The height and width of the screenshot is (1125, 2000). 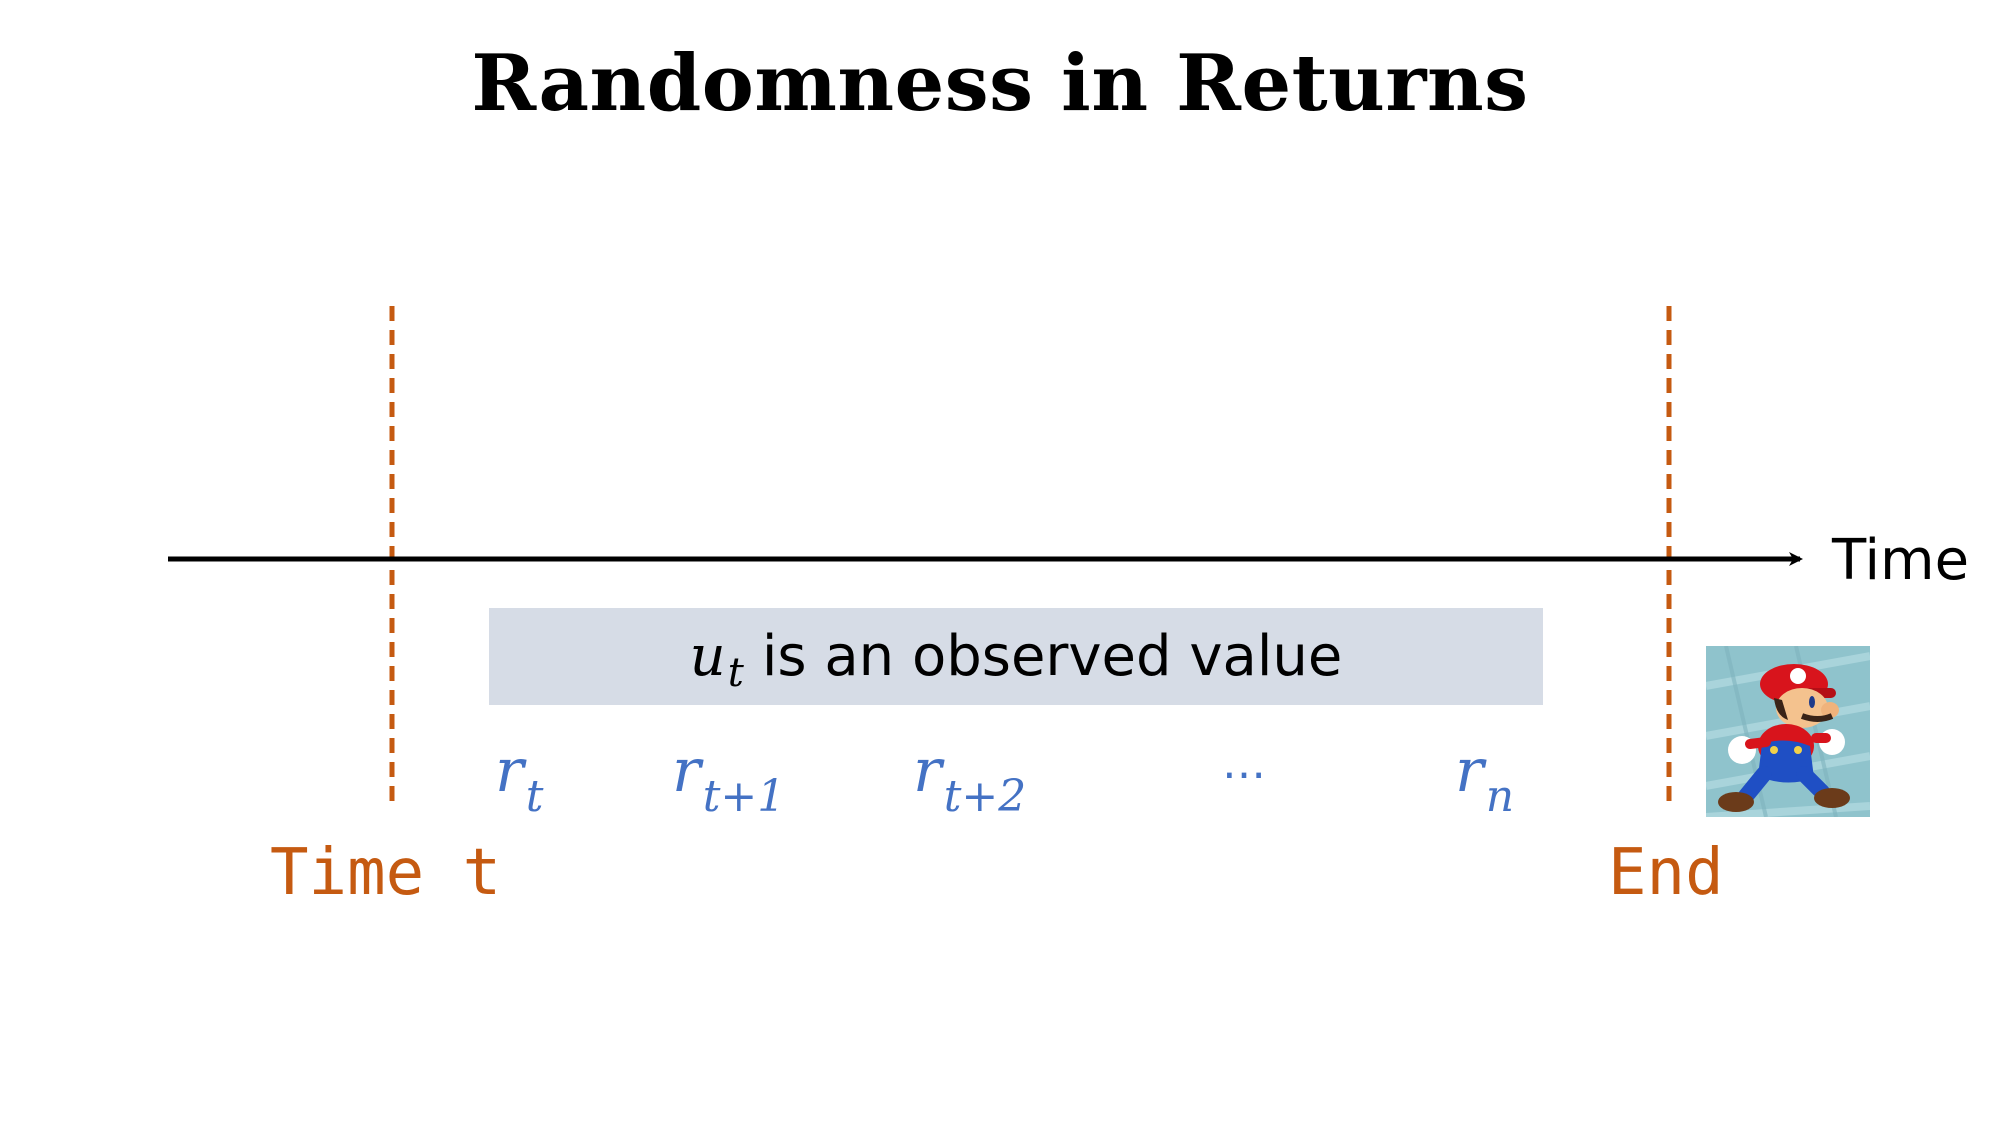 I want to click on mario-character-icon, so click(x=1788, y=731).